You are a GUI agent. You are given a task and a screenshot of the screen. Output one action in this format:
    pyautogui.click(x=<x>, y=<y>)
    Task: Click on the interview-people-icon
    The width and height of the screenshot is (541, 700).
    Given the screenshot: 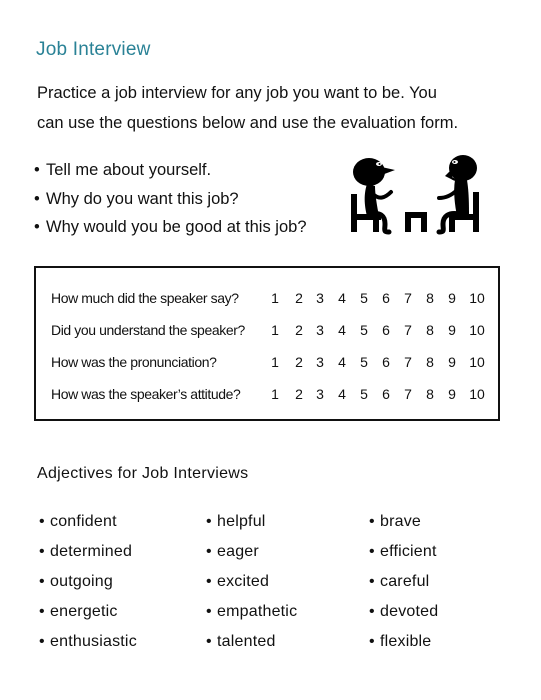 What is the action you would take?
    pyautogui.click(x=415, y=195)
    